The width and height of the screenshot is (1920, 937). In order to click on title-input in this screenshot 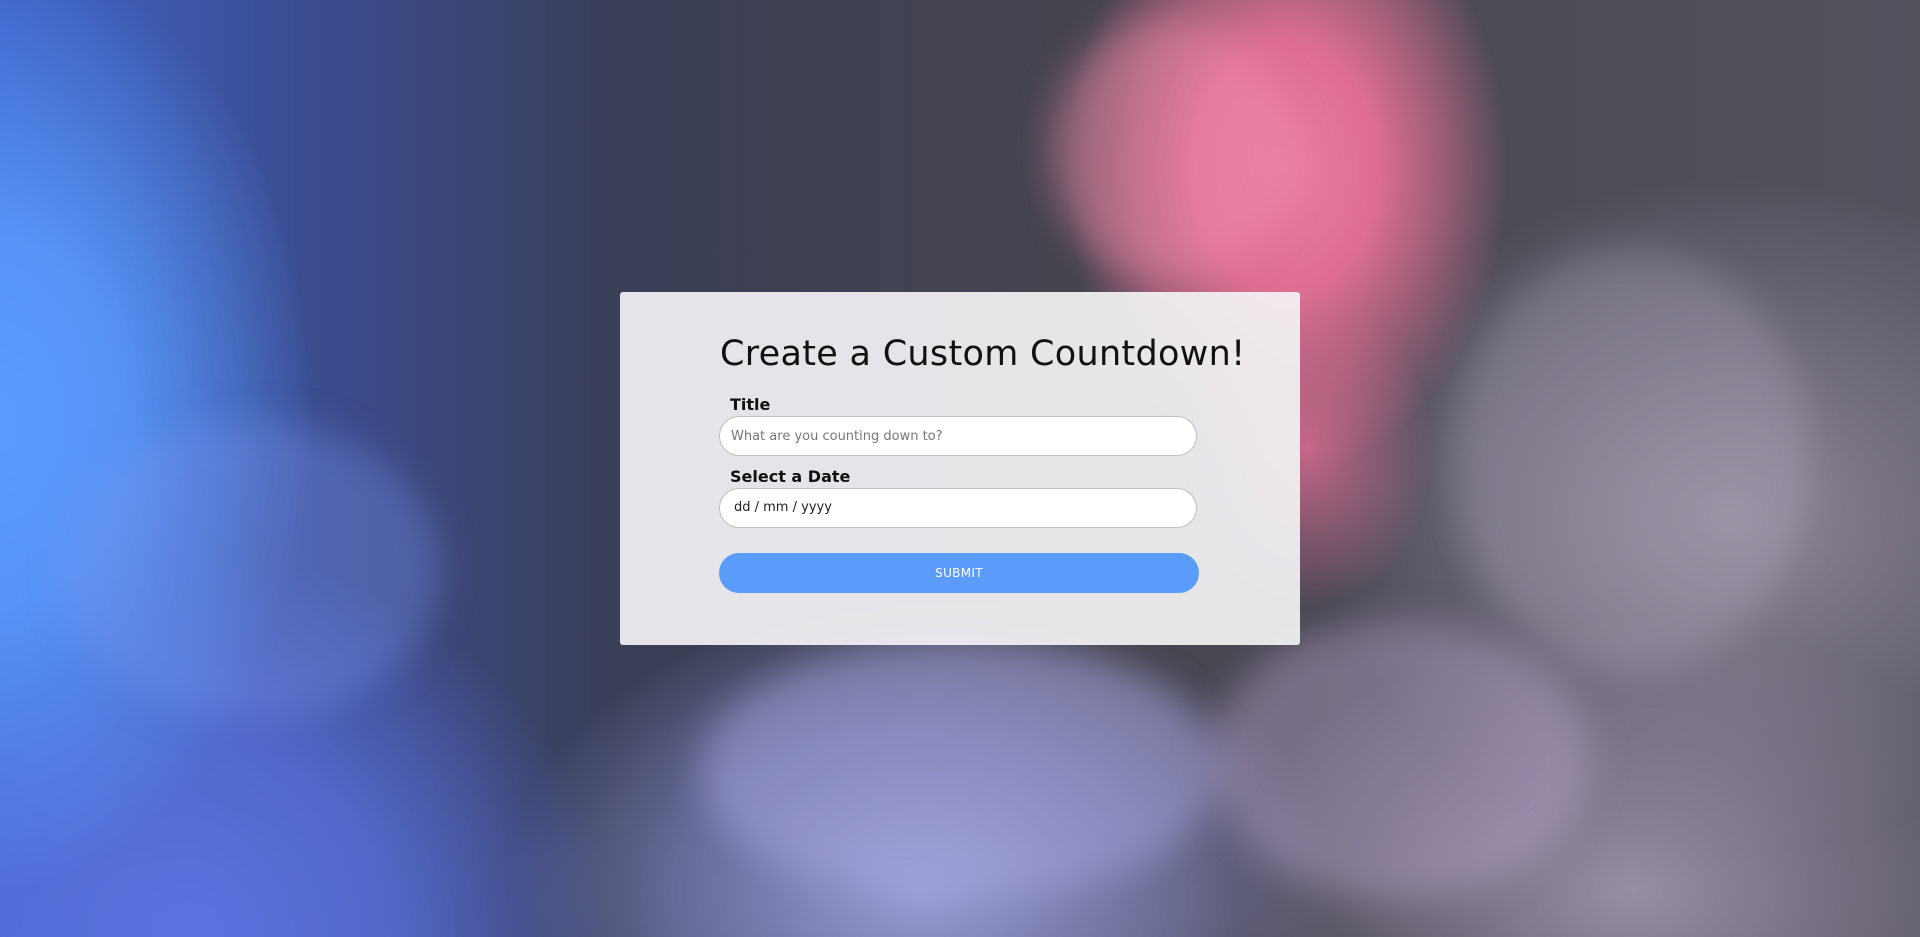, I will do `click(958, 436)`.